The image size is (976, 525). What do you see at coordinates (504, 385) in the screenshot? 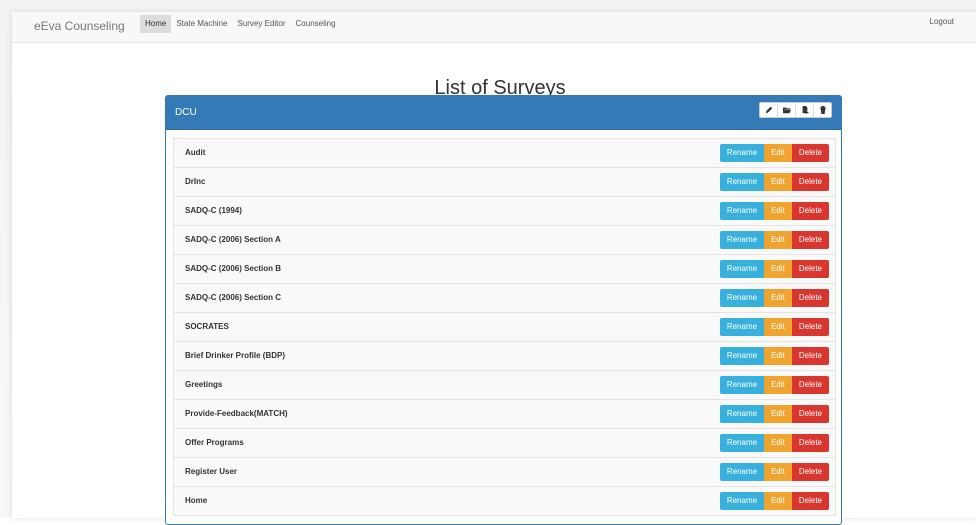
I see `survey-row: Greetings Rename Edit Delete` at bounding box center [504, 385].